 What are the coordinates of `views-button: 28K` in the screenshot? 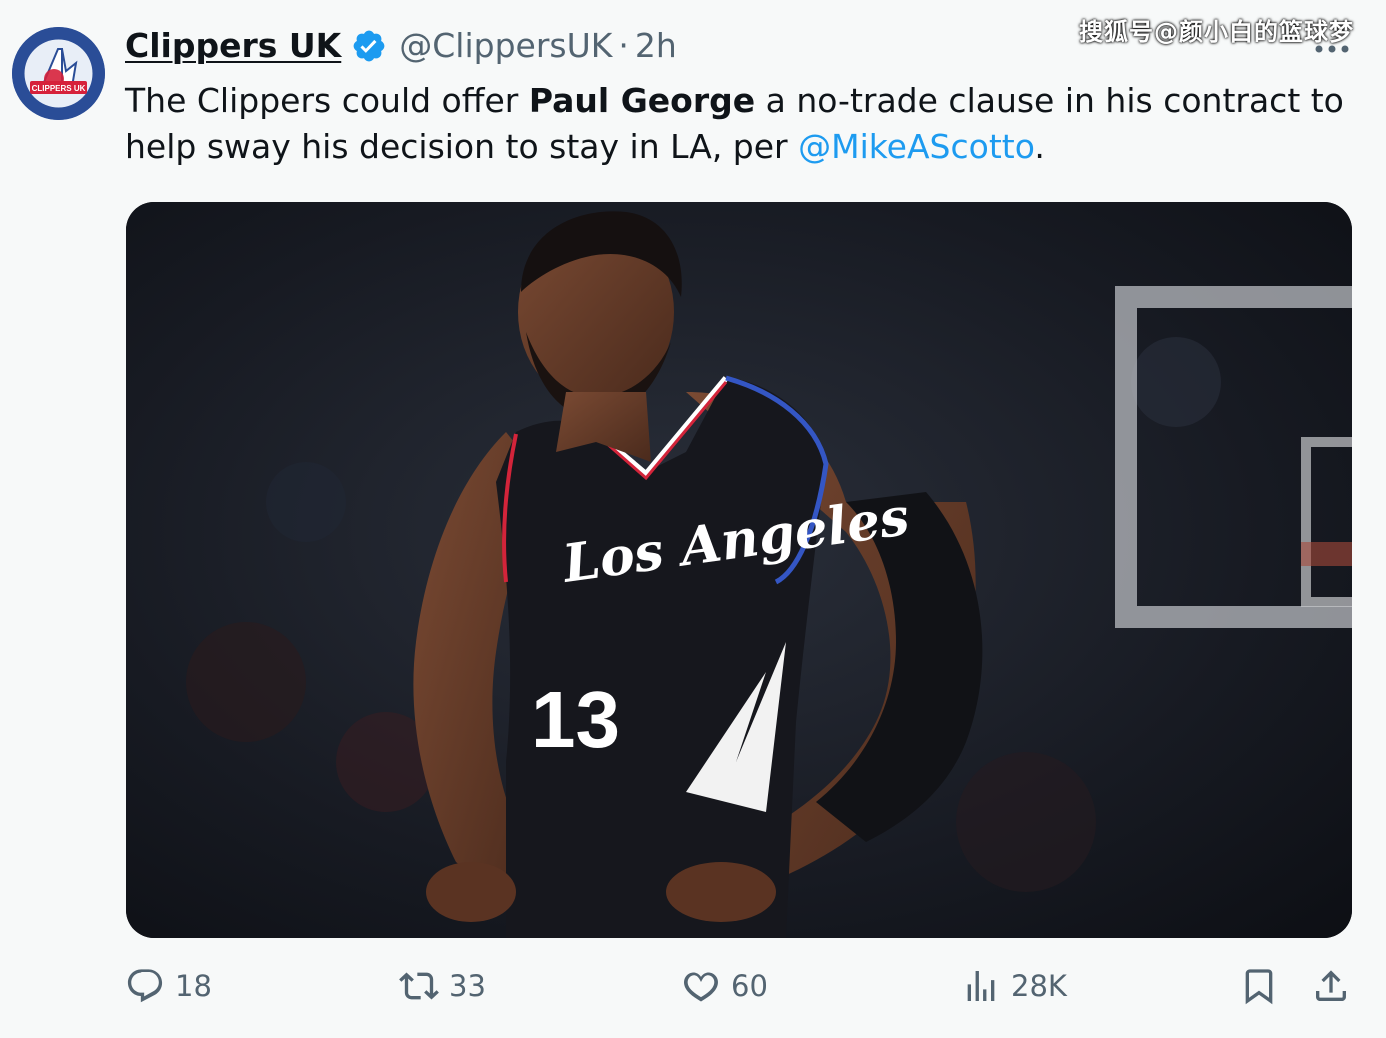 It's located at (1014, 986).